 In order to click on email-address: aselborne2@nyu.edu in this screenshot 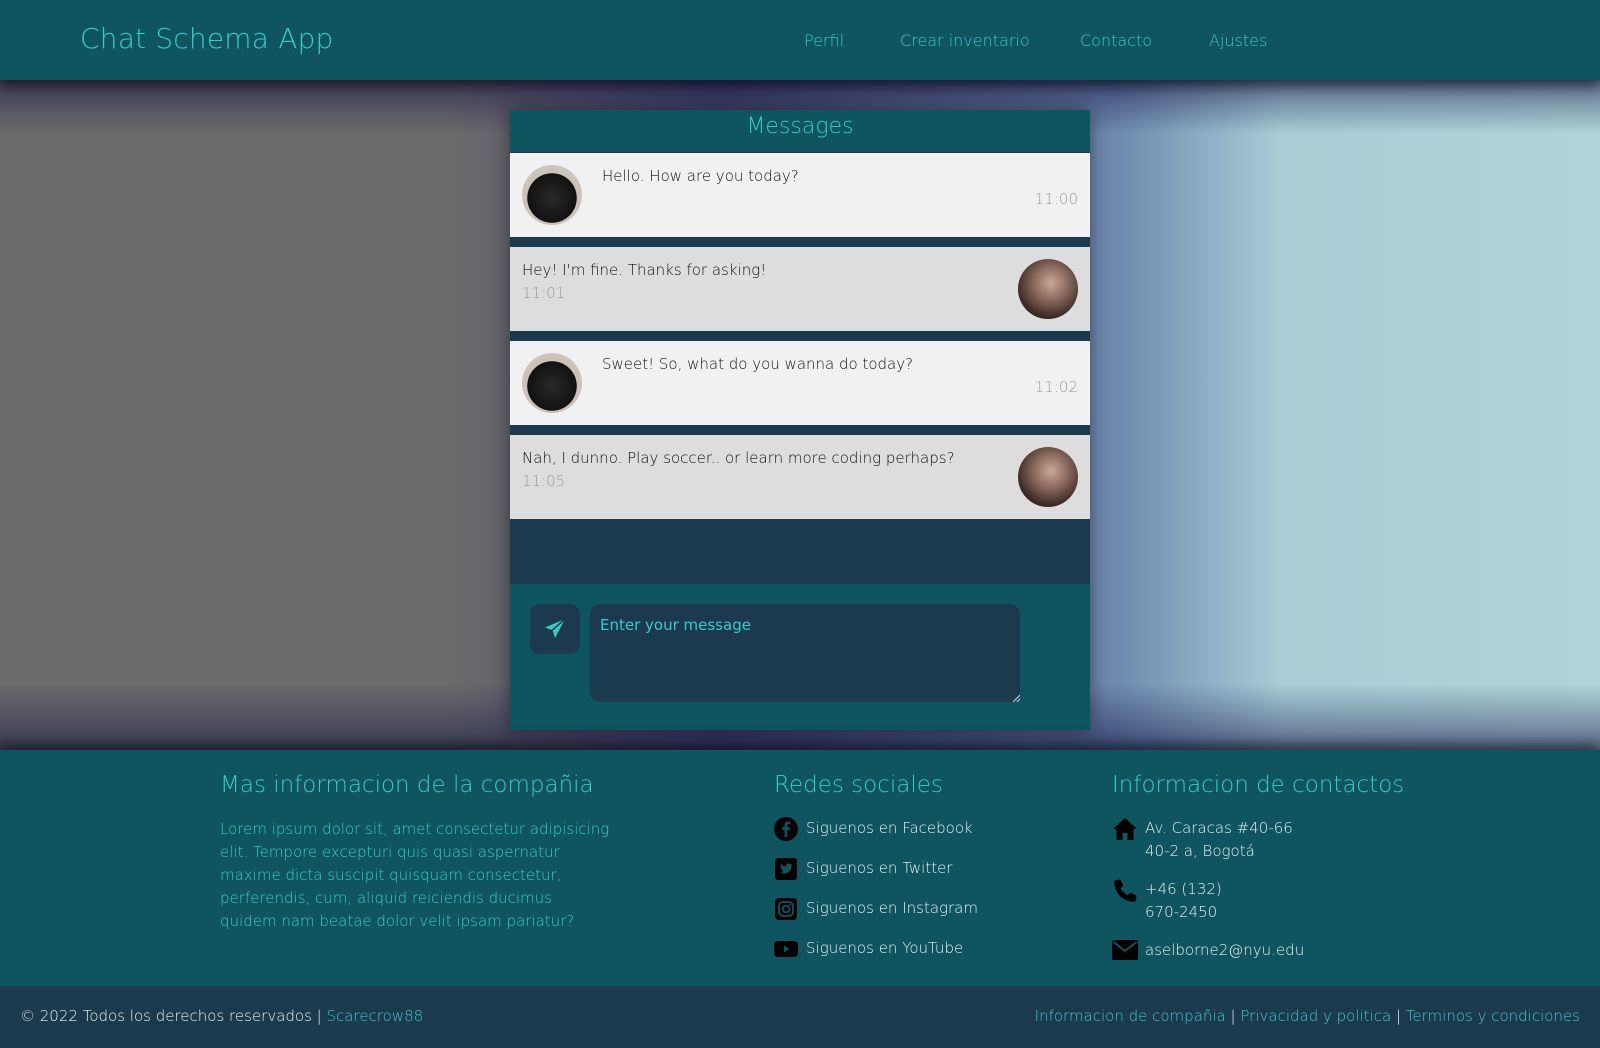, I will do `click(1225, 950)`.